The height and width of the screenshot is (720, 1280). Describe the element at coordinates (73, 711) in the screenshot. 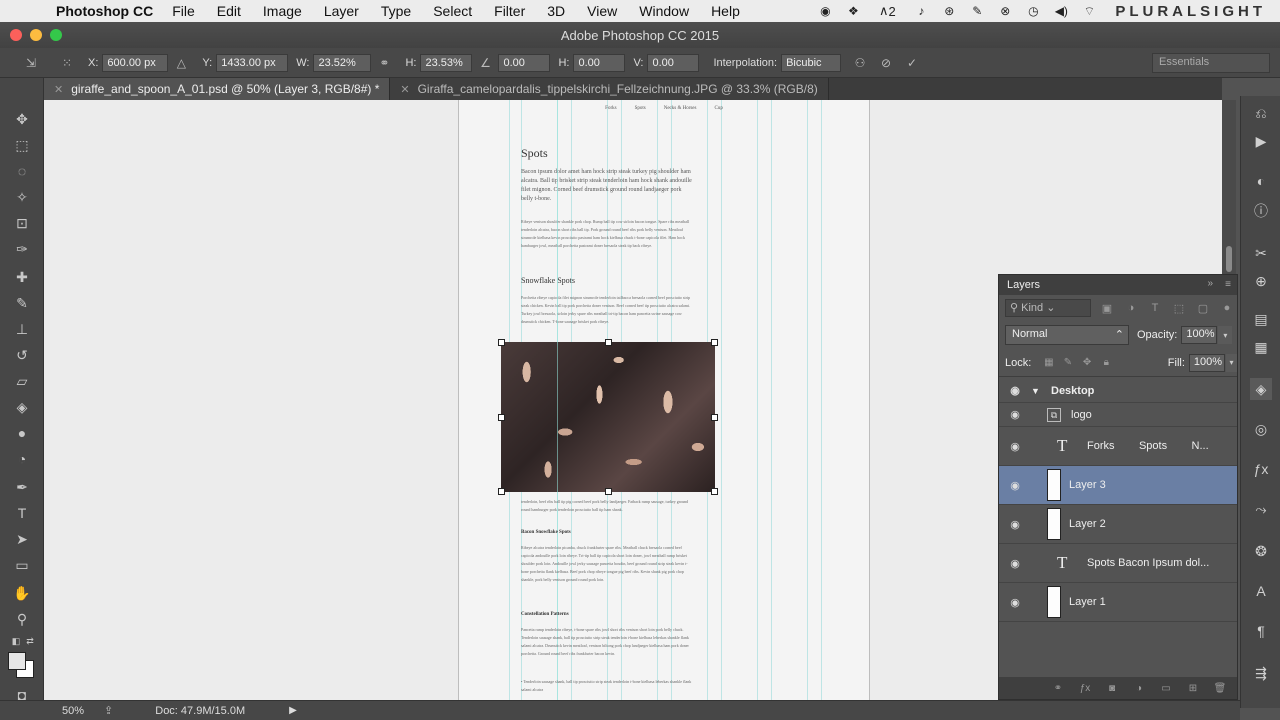

I see `zoom-level: 50%` at that location.